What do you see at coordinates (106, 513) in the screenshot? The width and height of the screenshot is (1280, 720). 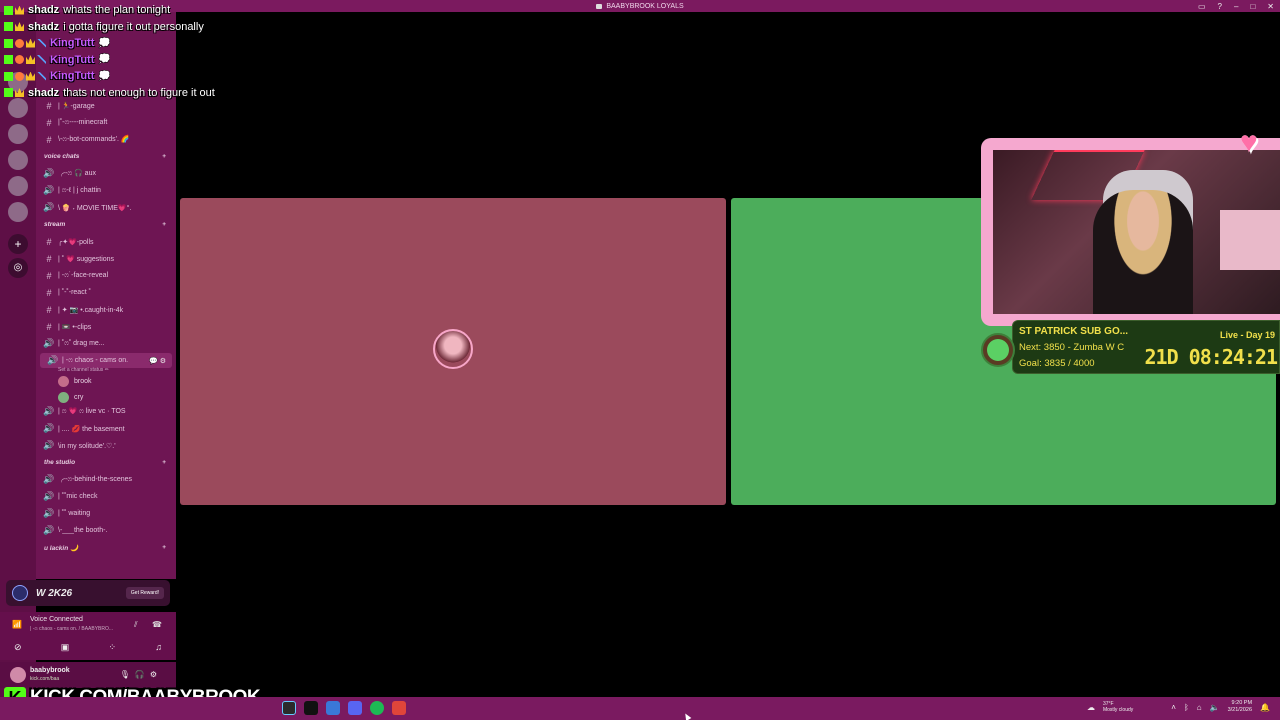 I see `voice-channel: 🔊 | ˚˚ waiting` at bounding box center [106, 513].